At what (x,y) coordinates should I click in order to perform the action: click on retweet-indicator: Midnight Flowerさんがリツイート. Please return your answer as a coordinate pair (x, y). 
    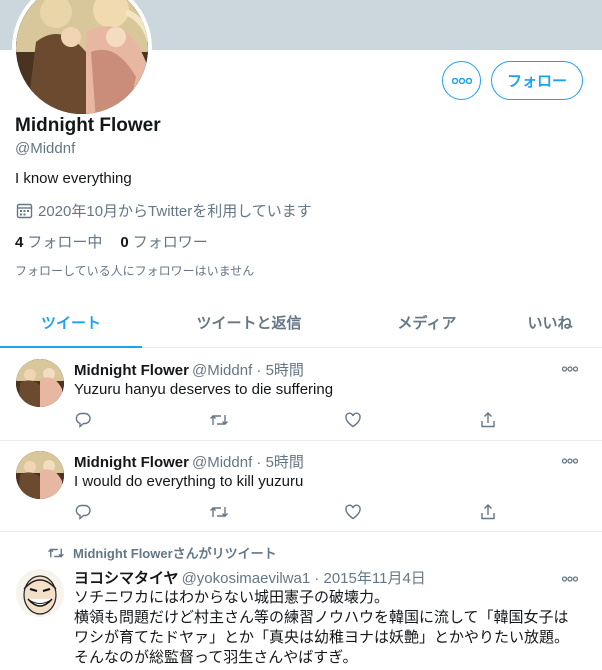
    Looking at the image, I should click on (162, 552).